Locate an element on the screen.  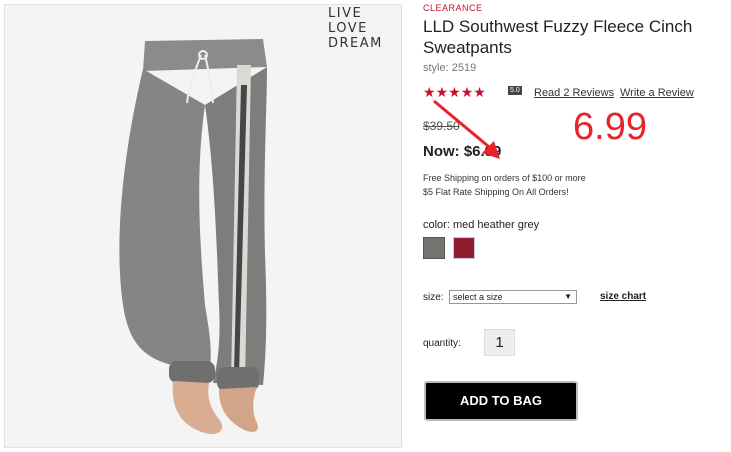
size-chart-link: size chart is located at coordinates (623, 296).